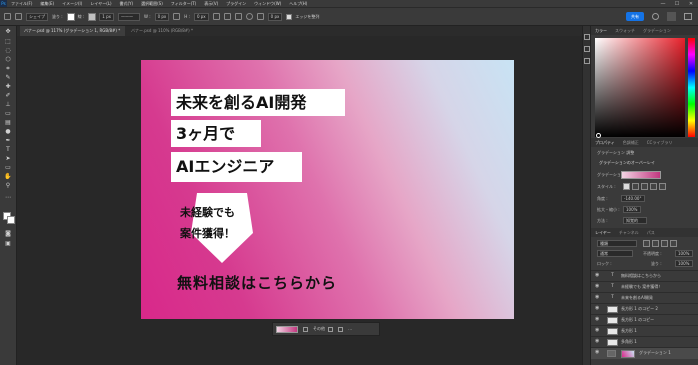 The width and height of the screenshot is (698, 365). What do you see at coordinates (8, 31) in the screenshot?
I see `move-tool-icon: ✥` at bounding box center [8, 31].